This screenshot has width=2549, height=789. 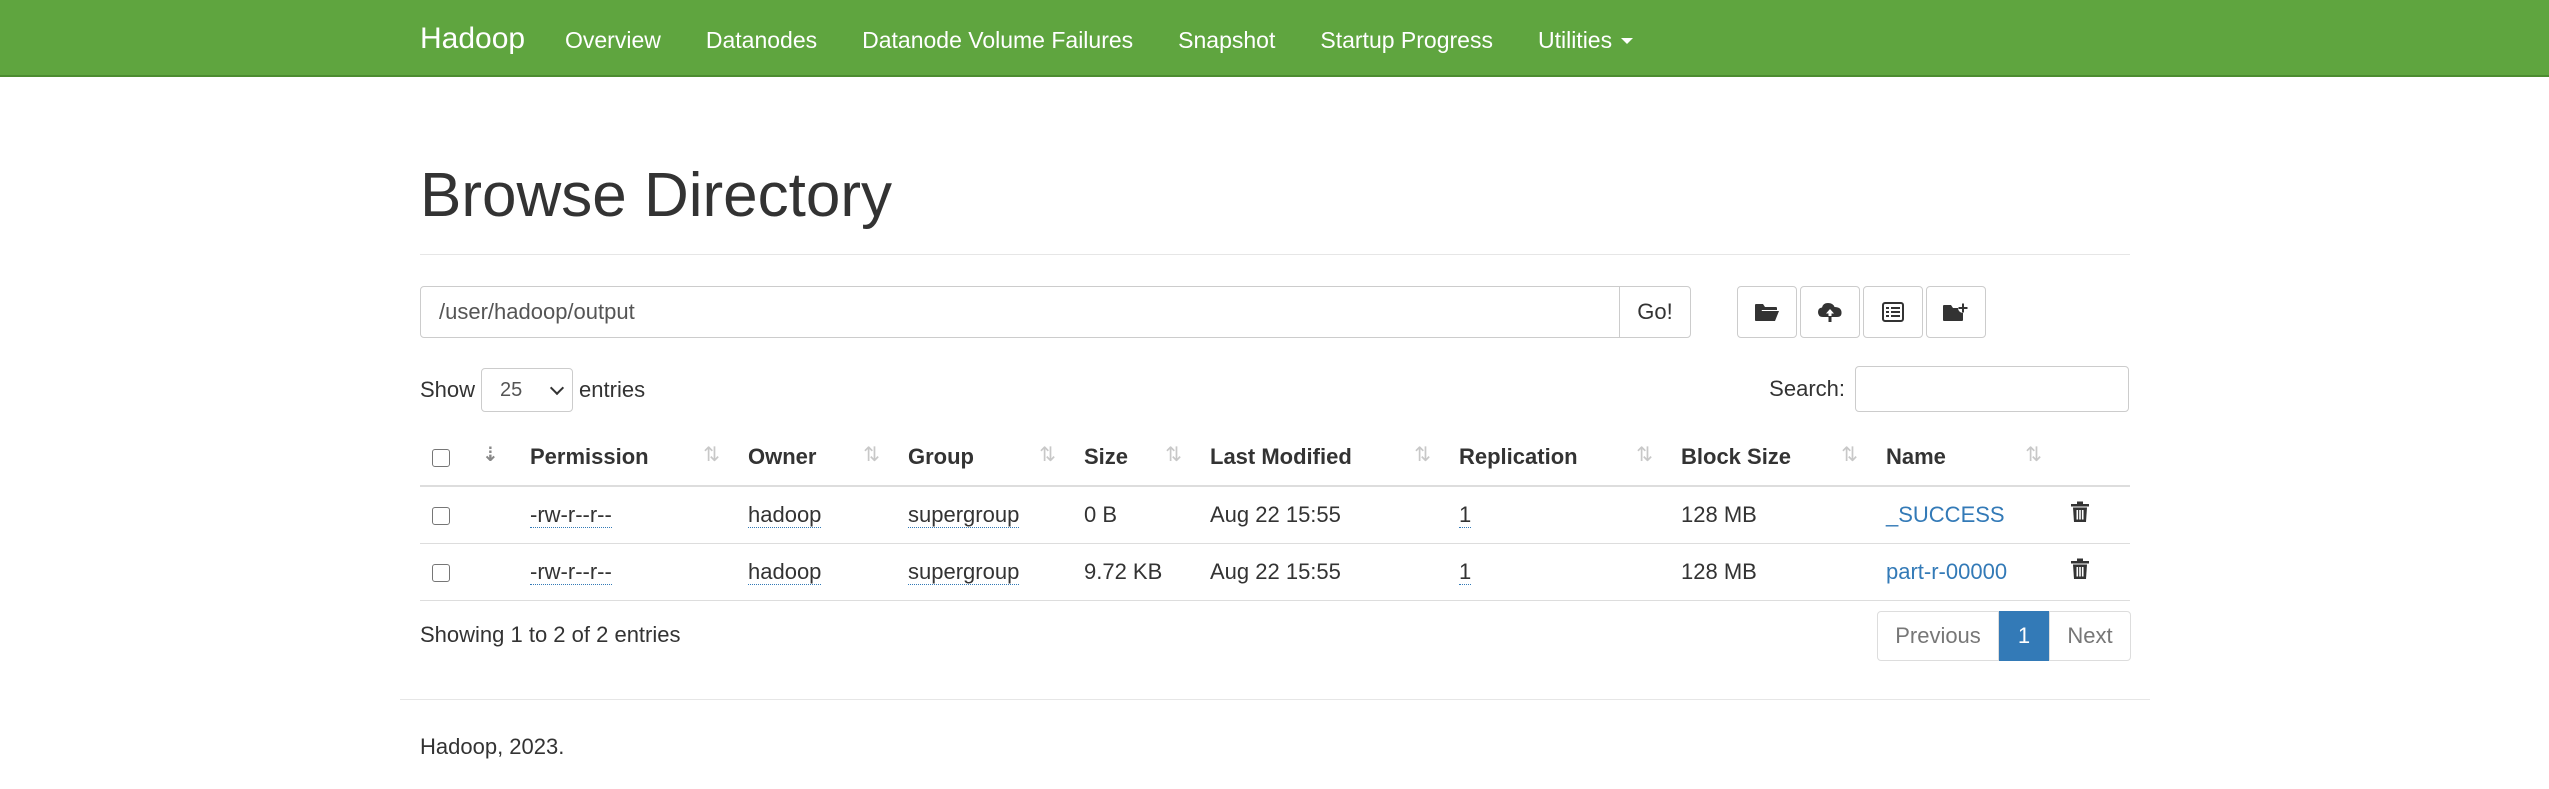 I want to click on select-all-checkbox, so click(x=441, y=457).